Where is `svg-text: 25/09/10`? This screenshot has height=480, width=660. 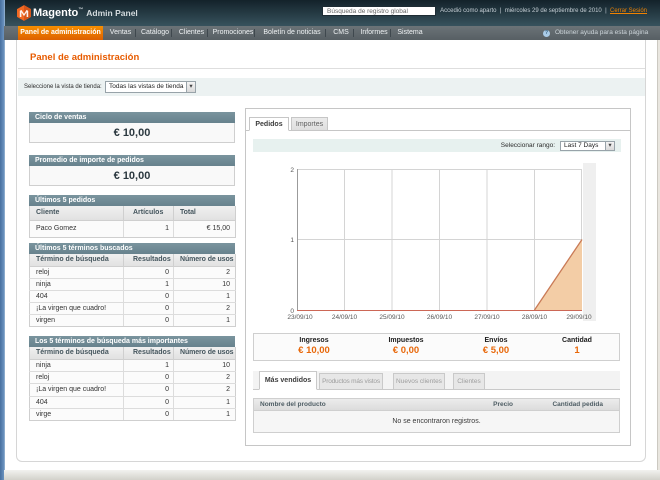 svg-text: 25/09/10 is located at coordinates (392, 317).